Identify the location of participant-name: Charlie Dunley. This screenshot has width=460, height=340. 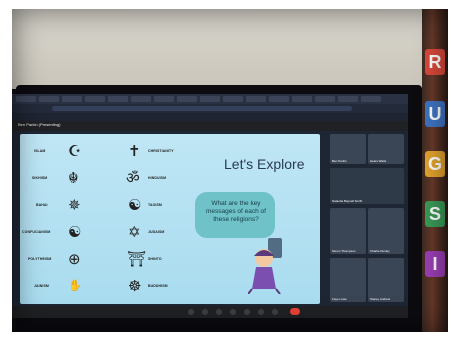
(380, 251).